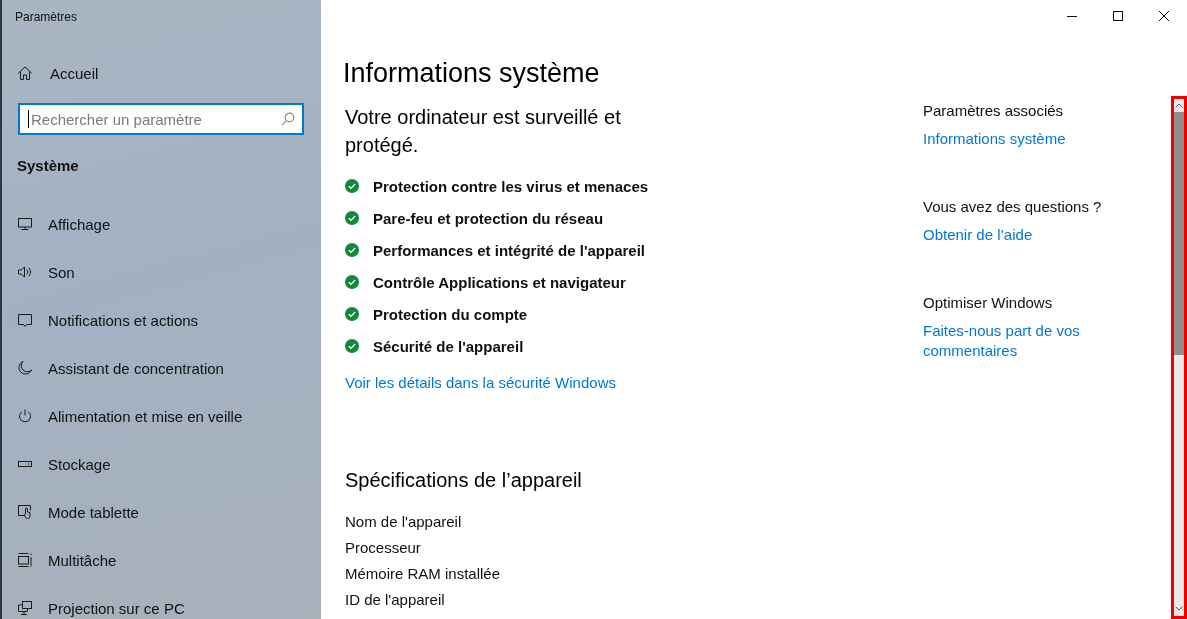 This screenshot has width=1187, height=619. What do you see at coordinates (48, 166) in the screenshot?
I see `section-title: Système` at bounding box center [48, 166].